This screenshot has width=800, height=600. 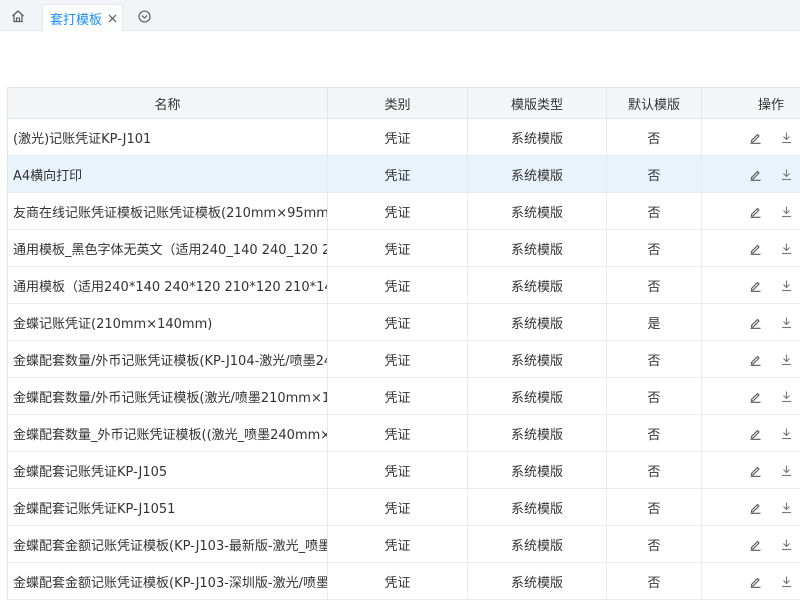 What do you see at coordinates (168, 103) in the screenshot?
I see `column-header-name: 名称` at bounding box center [168, 103].